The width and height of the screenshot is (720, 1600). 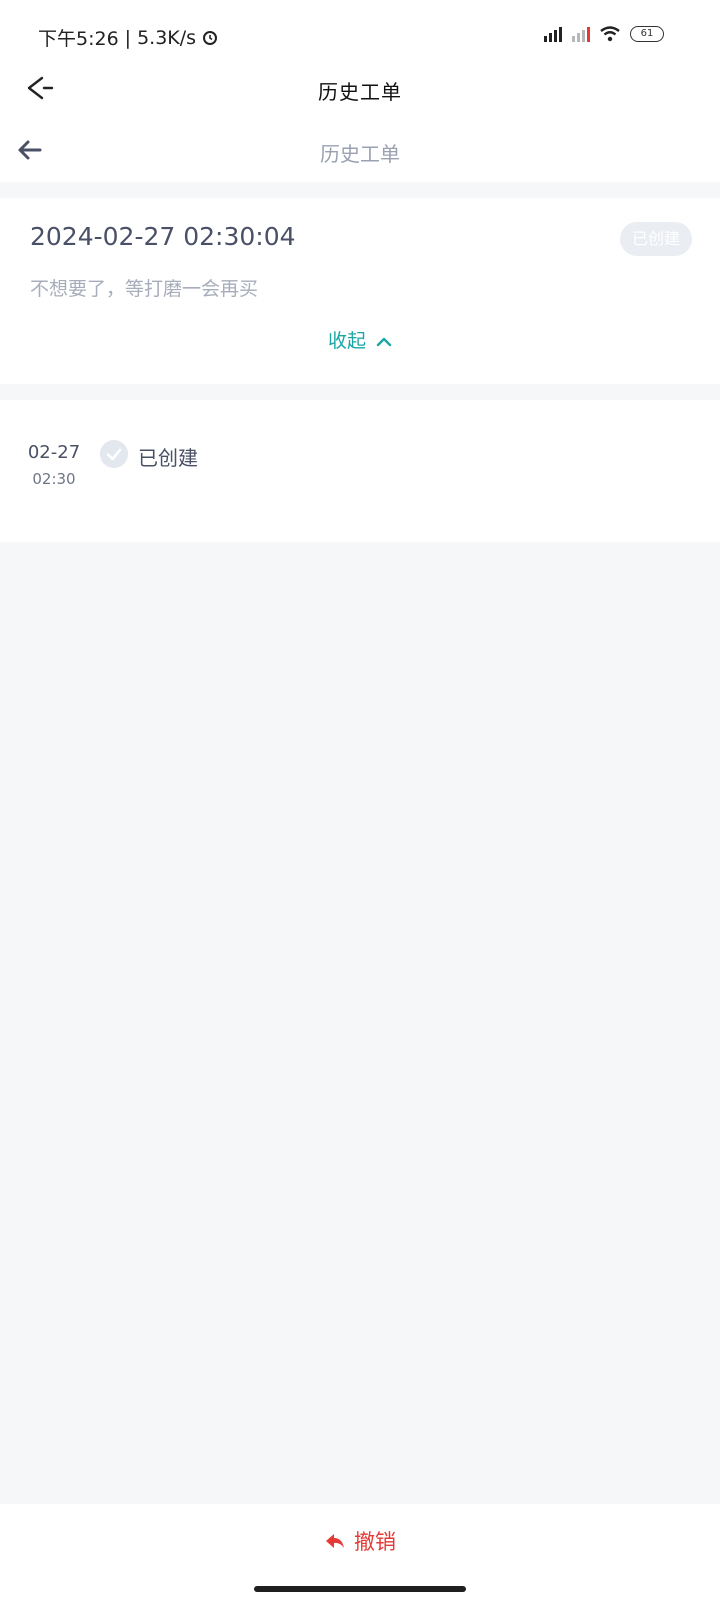 What do you see at coordinates (553, 34) in the screenshot?
I see `signal-icon` at bounding box center [553, 34].